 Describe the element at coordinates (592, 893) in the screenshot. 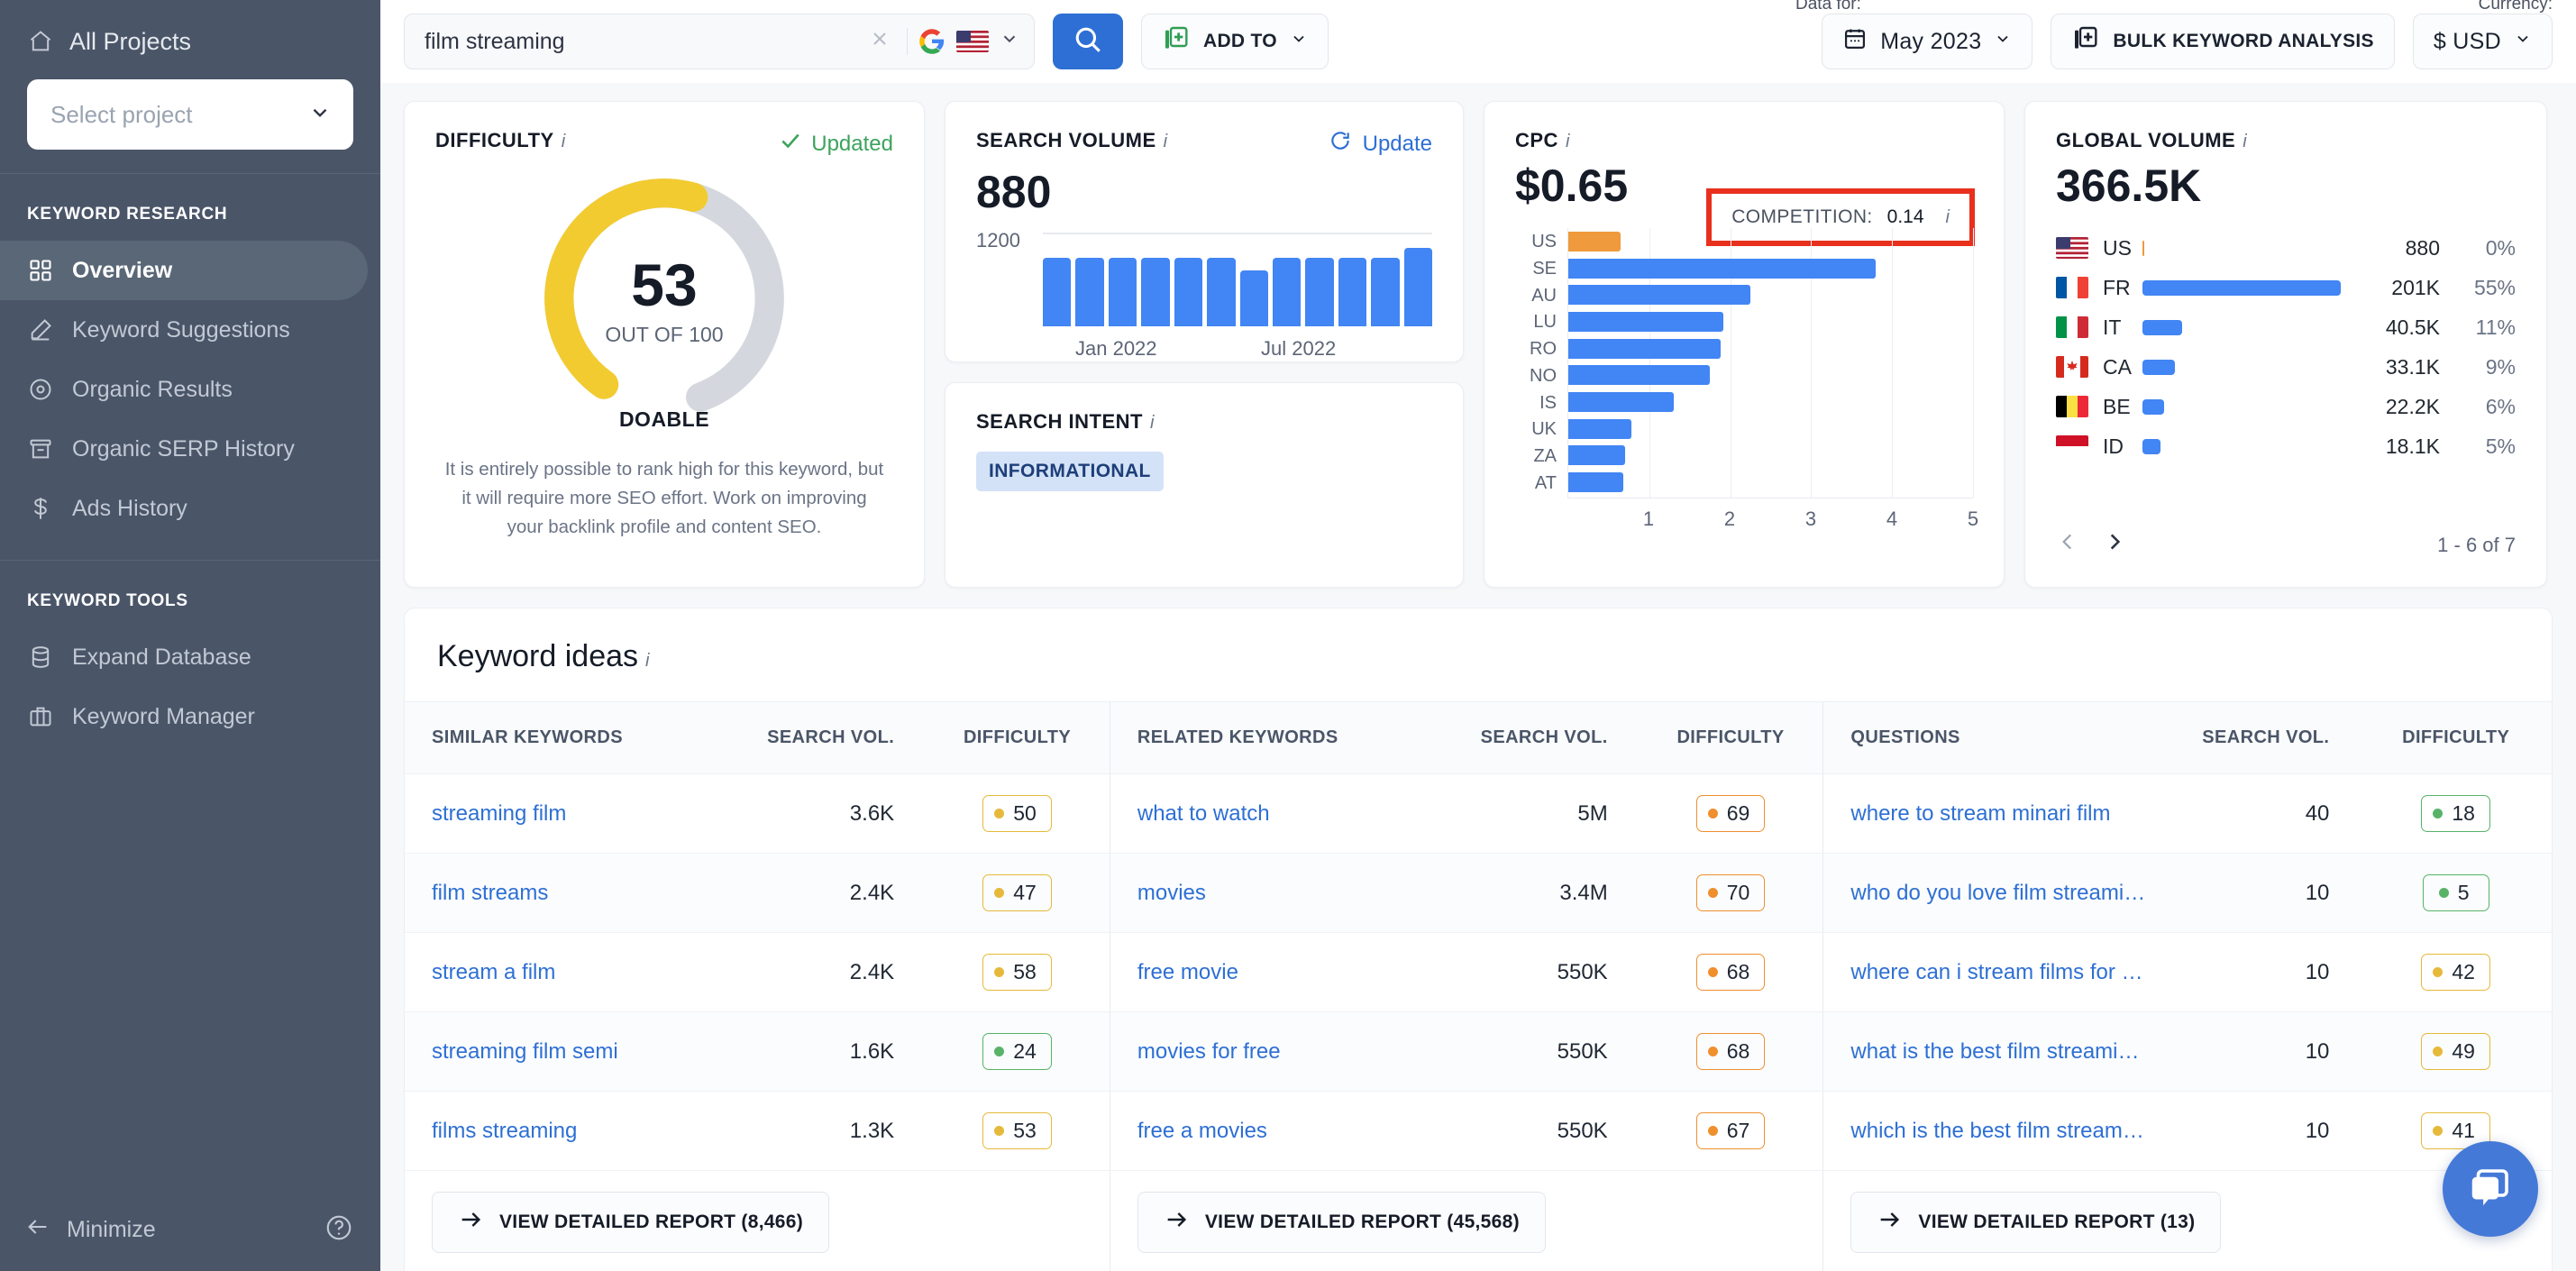

I see `keyword-link: film streams` at that location.